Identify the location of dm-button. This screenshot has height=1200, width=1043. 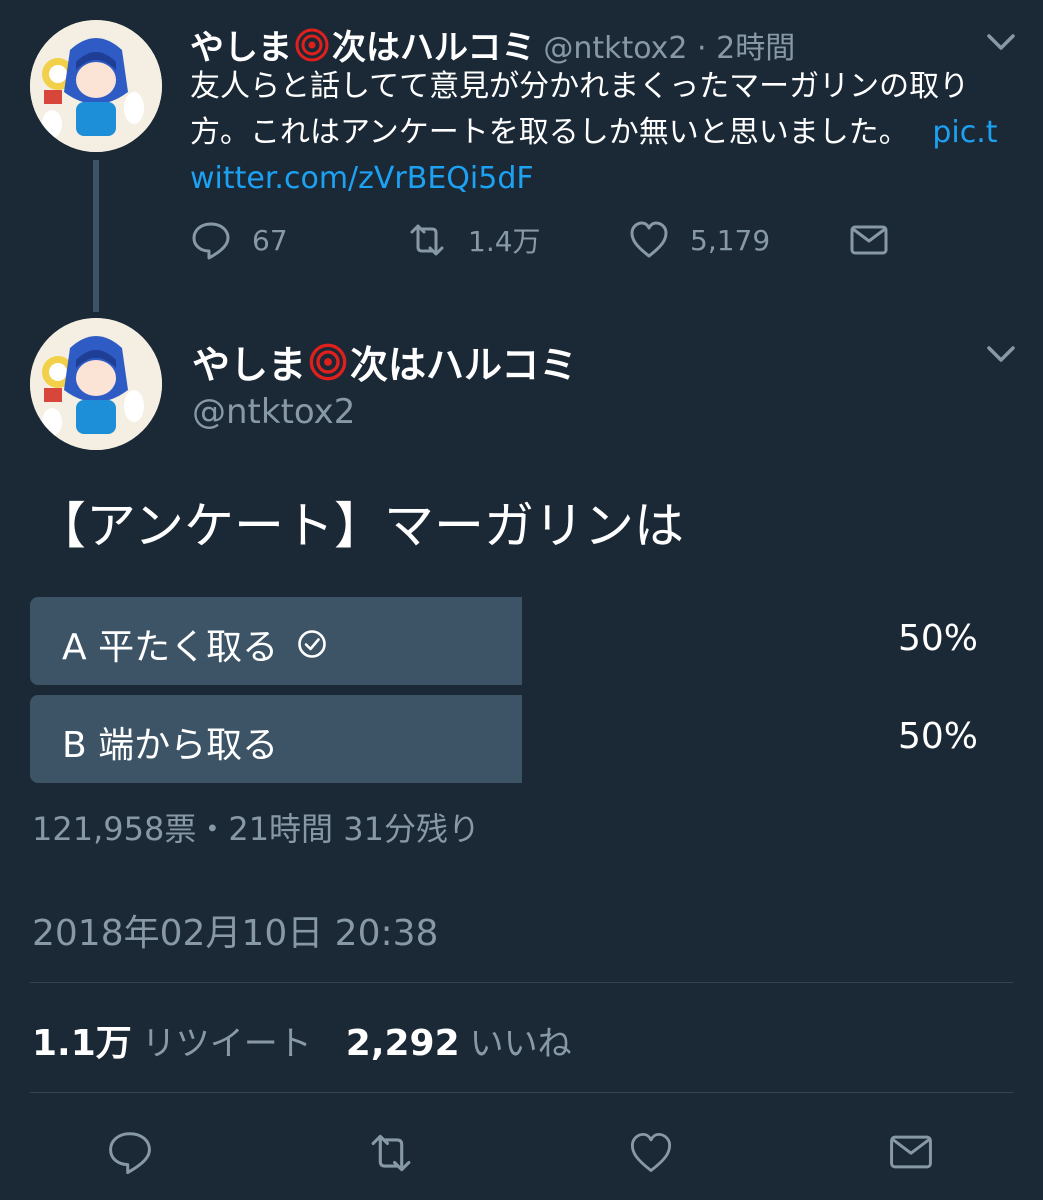
(879, 240).